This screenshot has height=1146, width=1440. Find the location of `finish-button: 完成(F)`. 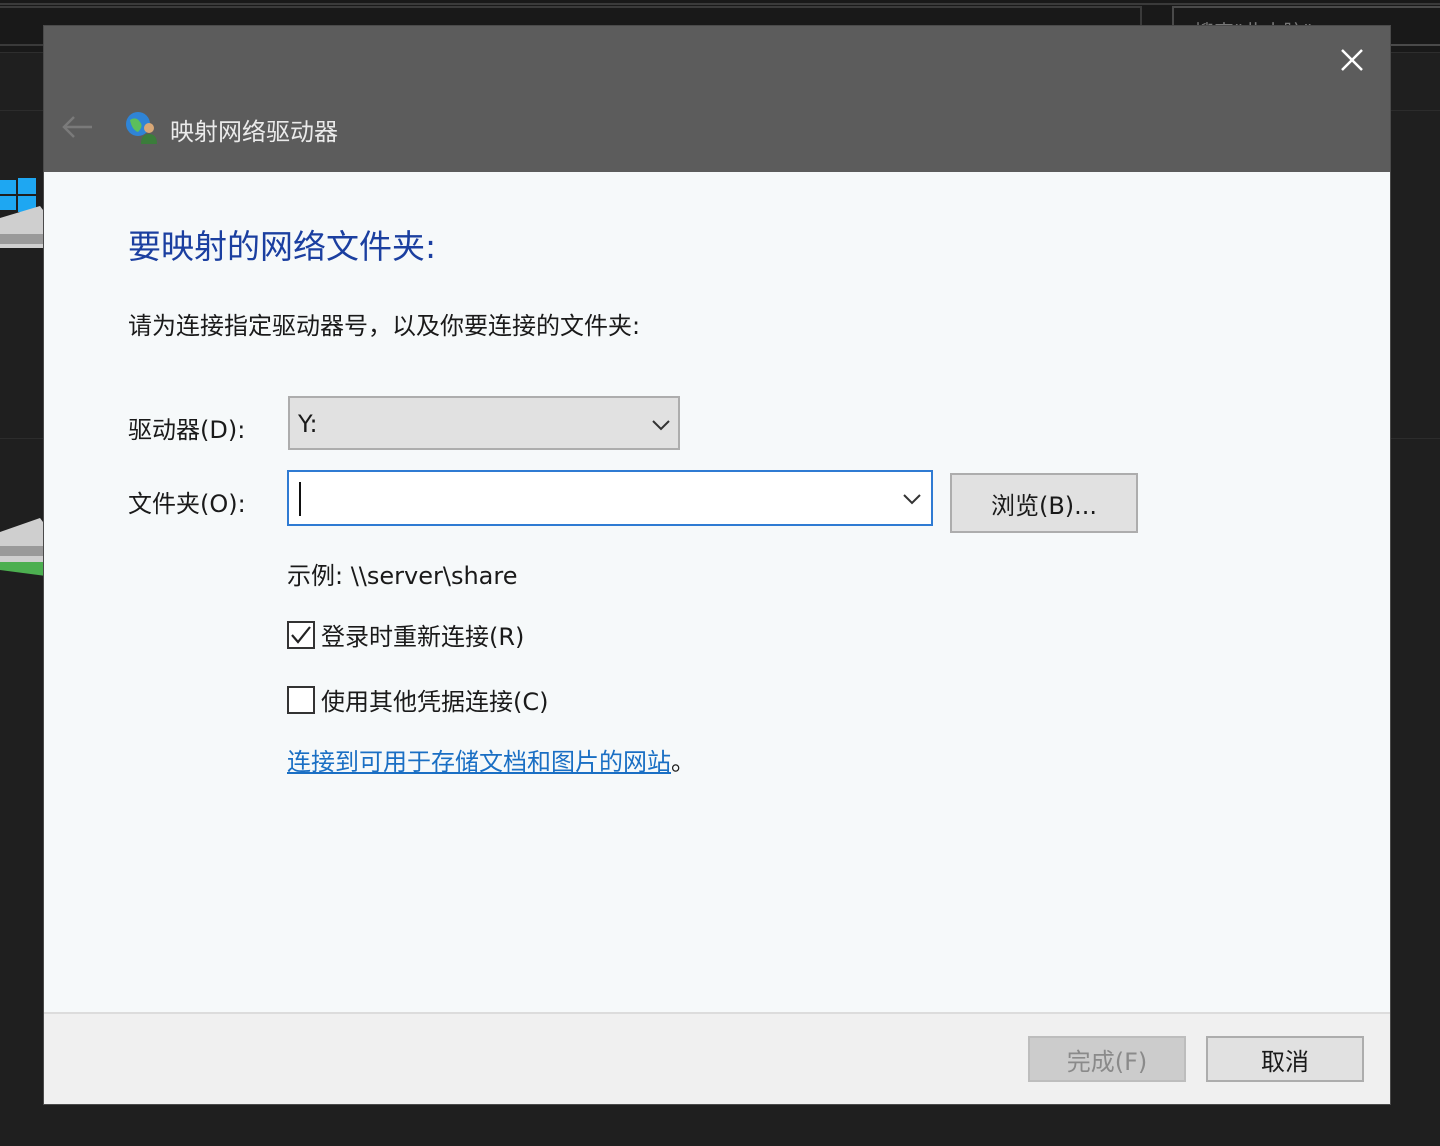

finish-button: 完成(F) is located at coordinates (1107, 1059).